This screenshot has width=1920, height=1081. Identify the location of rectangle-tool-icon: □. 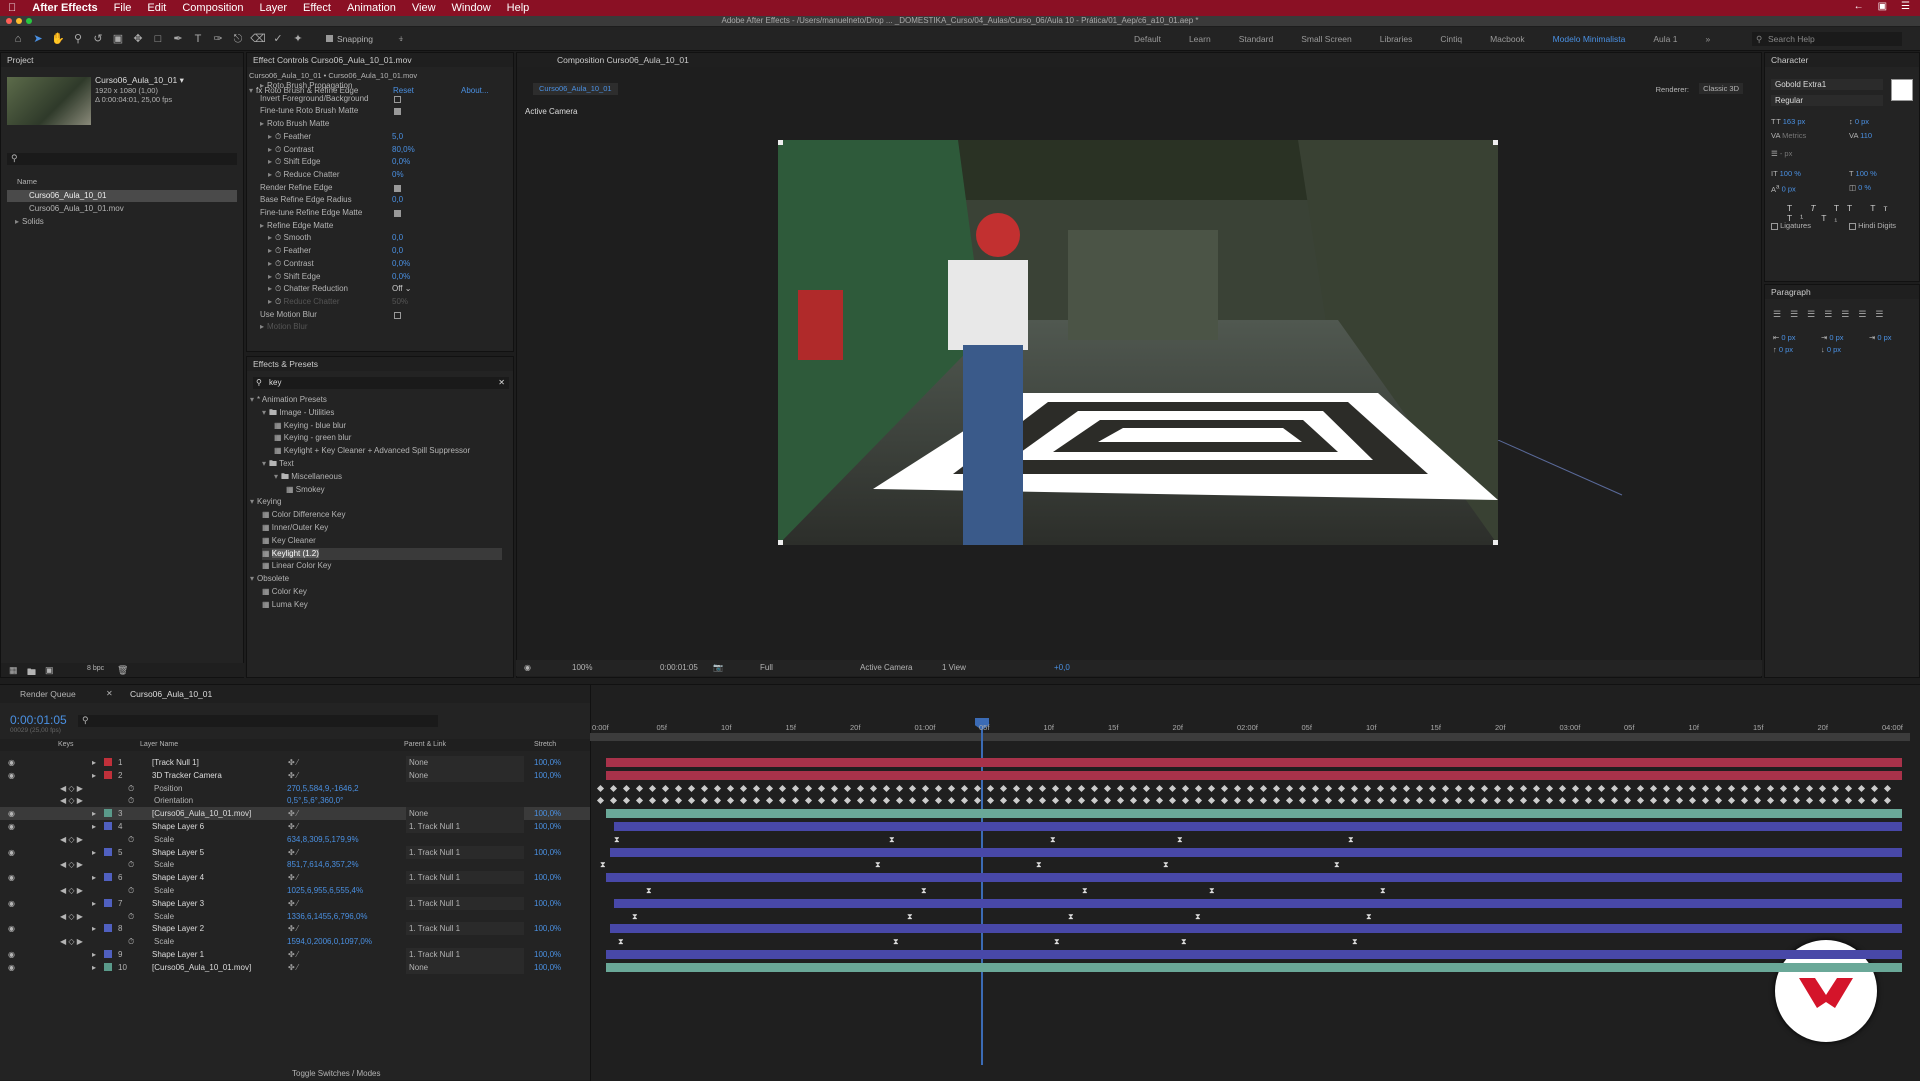
(158, 39).